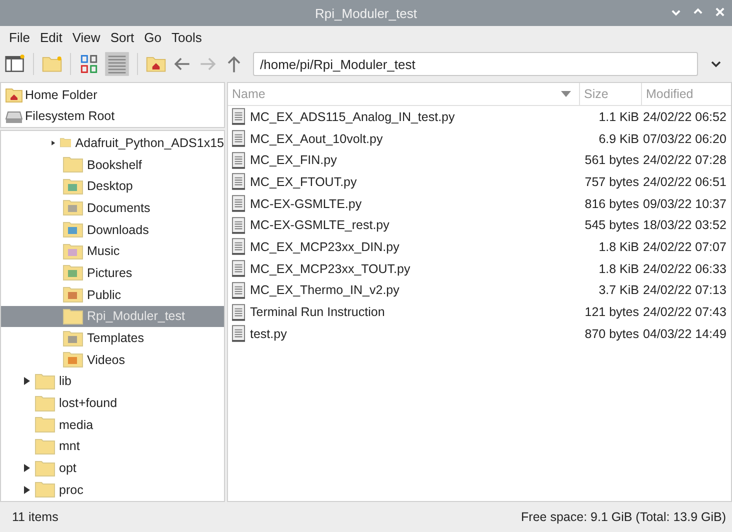 Image resolution: width=732 pixels, height=532 pixels. Describe the element at coordinates (612, 225) in the screenshot. I see `file-size: 545 bytes` at that location.